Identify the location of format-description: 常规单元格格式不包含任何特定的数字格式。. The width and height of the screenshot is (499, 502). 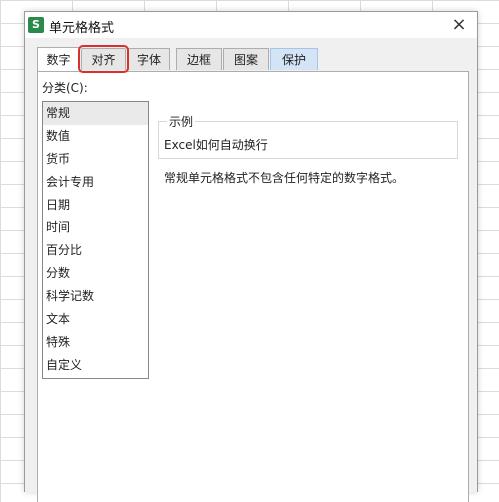
(284, 178).